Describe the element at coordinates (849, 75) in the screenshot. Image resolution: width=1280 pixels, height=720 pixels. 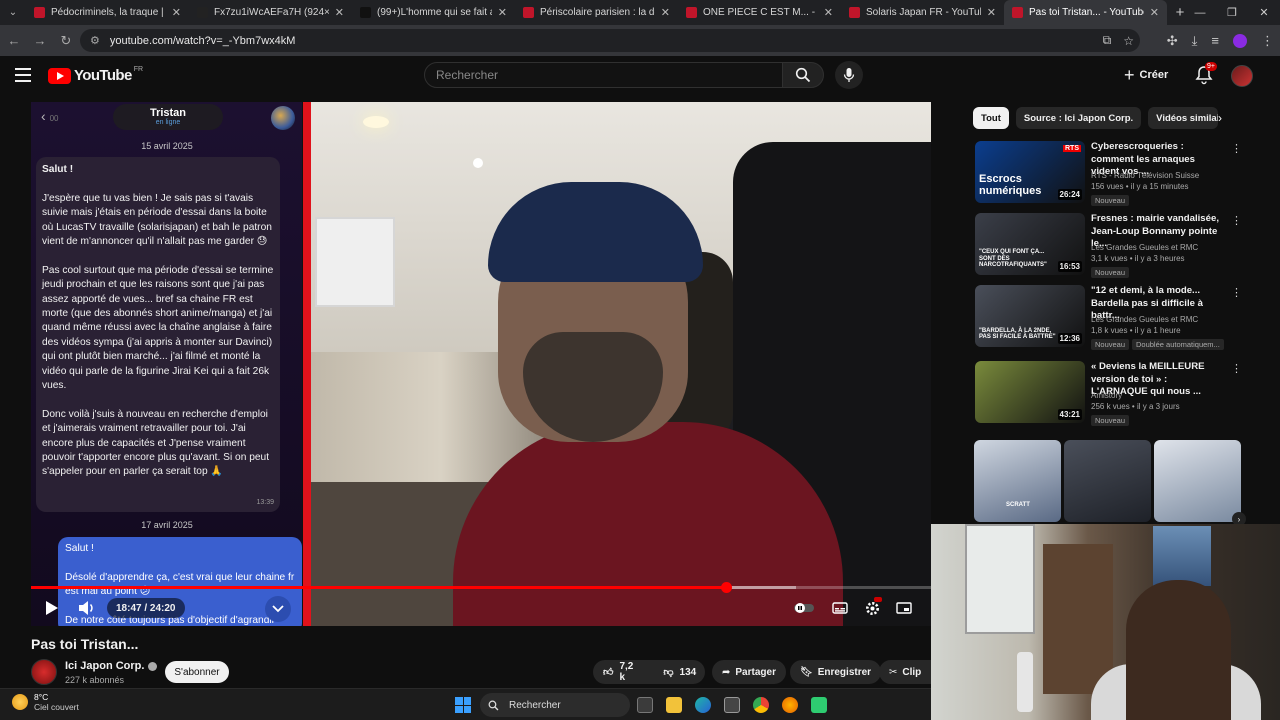
I see `voice-search-button` at that location.